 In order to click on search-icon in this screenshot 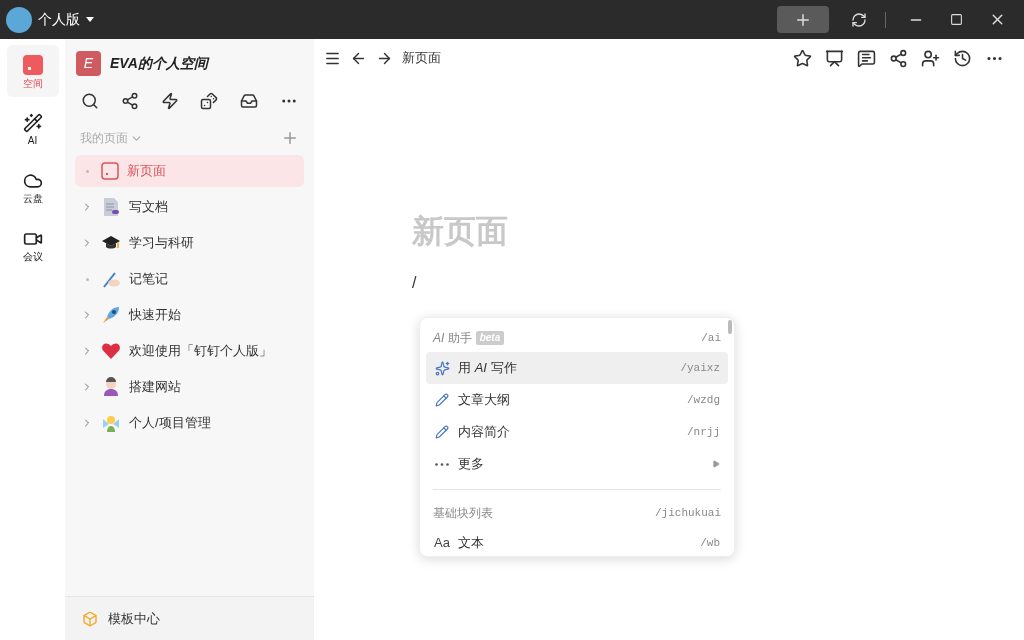, I will do `click(90, 101)`.